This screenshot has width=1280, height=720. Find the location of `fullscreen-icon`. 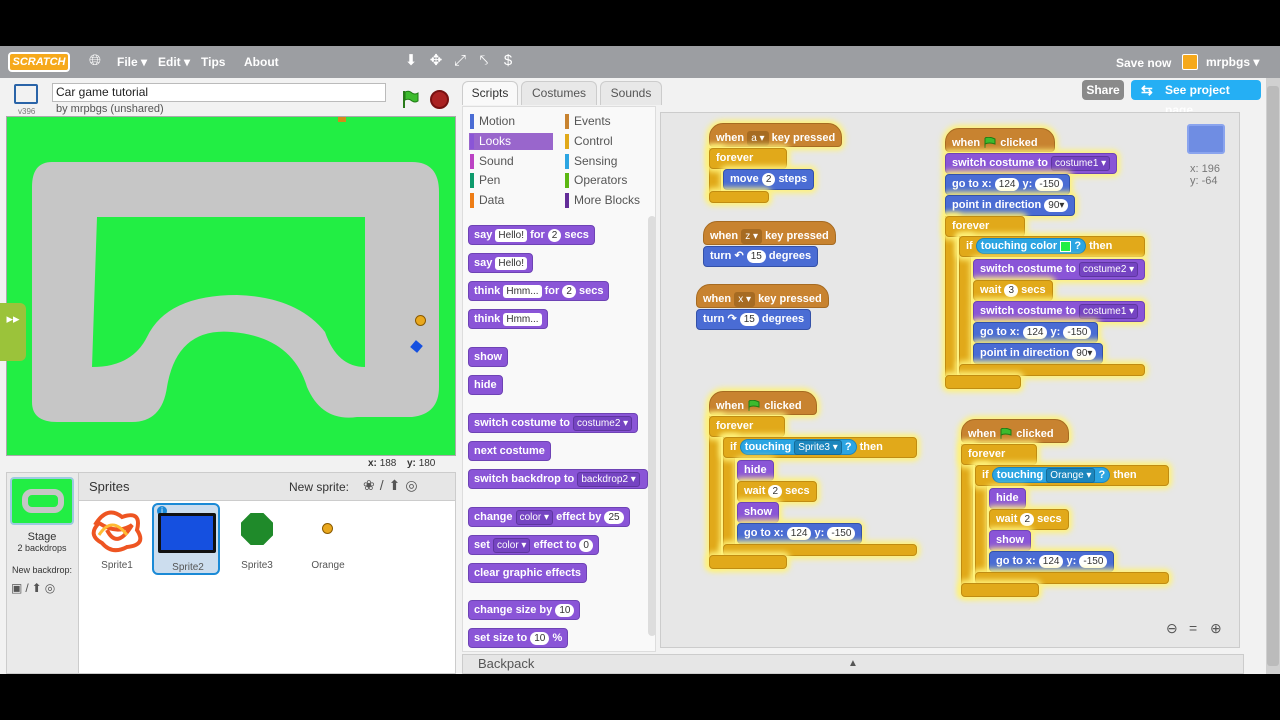

fullscreen-icon is located at coordinates (26, 94).